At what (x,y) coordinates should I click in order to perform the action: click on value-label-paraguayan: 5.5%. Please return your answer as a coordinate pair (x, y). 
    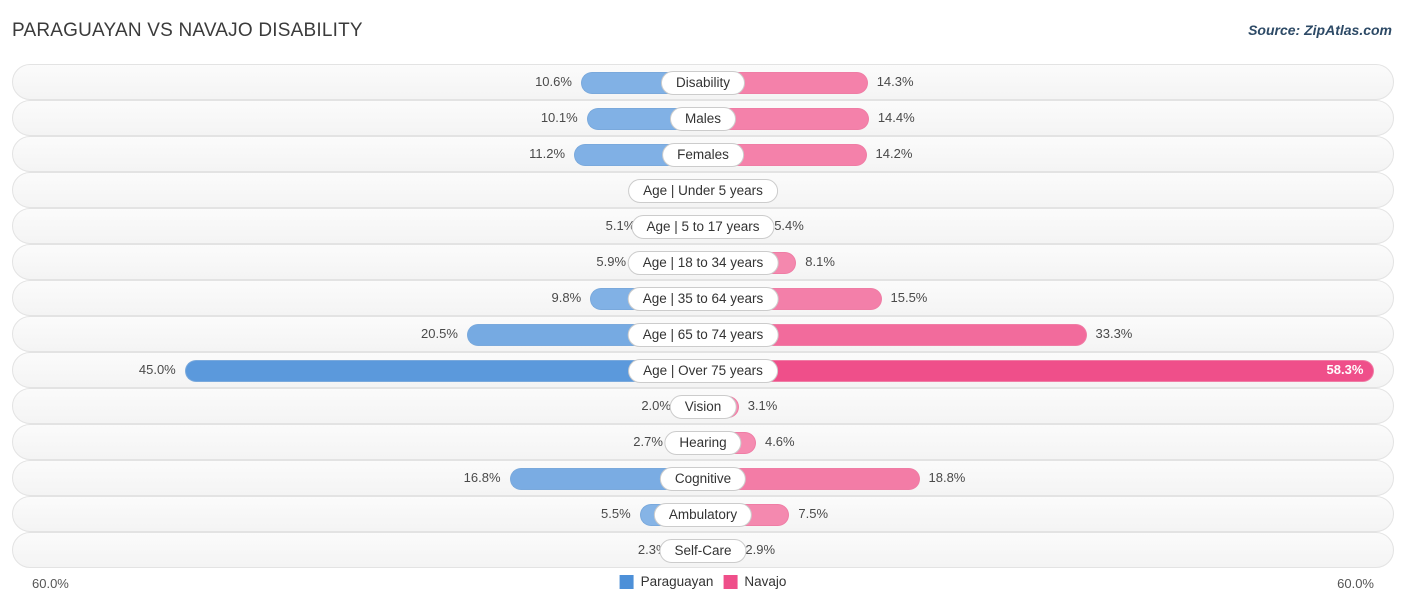
    Looking at the image, I should click on (616, 513).